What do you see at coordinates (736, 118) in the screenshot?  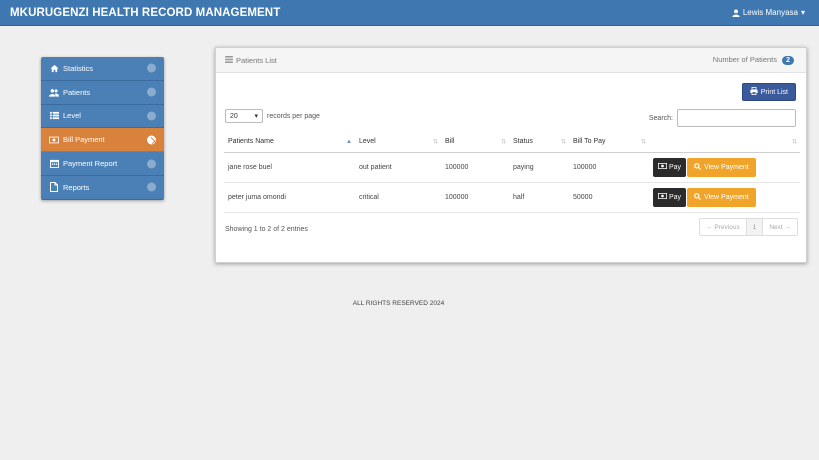 I see `search-input` at bounding box center [736, 118].